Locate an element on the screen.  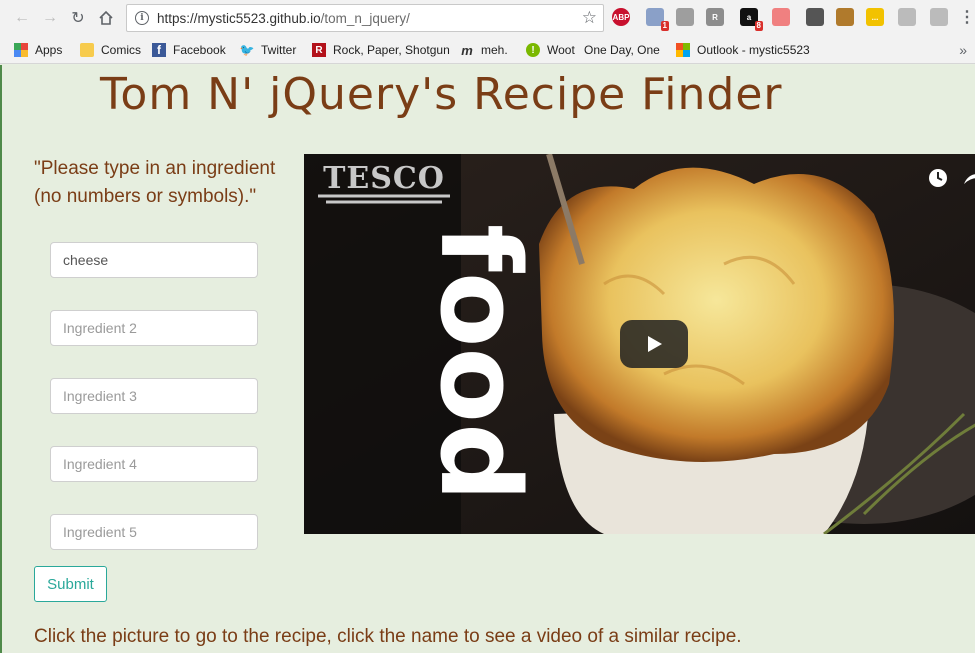
bookmark-facebook: f Facebook is located at coordinates (189, 50).